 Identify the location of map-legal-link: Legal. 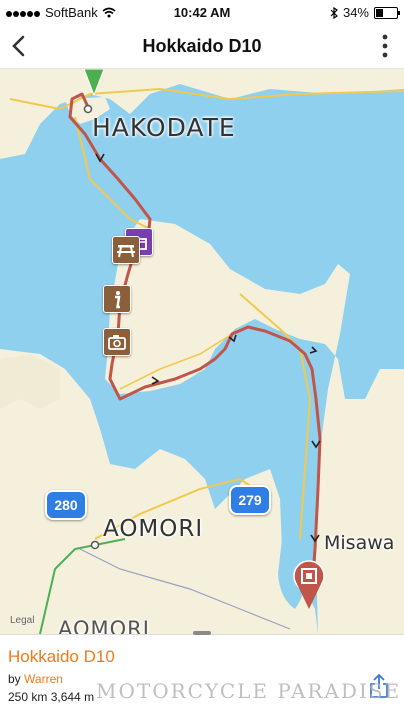
(22, 620).